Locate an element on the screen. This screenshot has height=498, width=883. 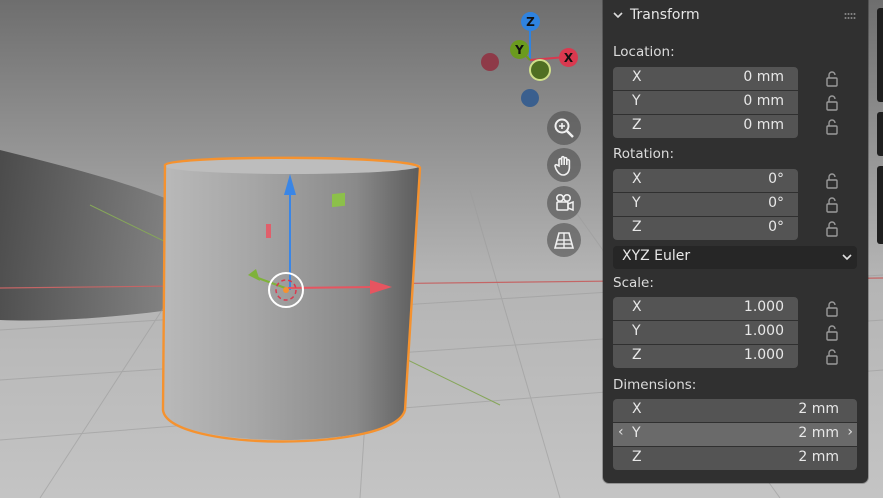
rotation-y-lock-toggle is located at coordinates (832, 204).